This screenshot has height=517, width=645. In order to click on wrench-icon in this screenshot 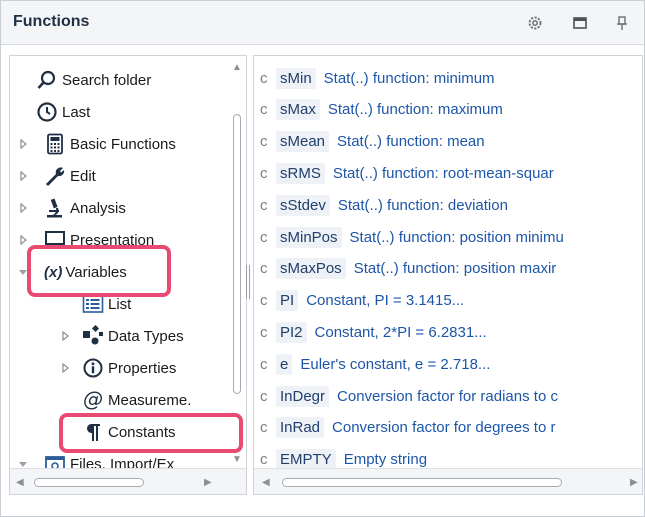, I will do `click(55, 176)`.